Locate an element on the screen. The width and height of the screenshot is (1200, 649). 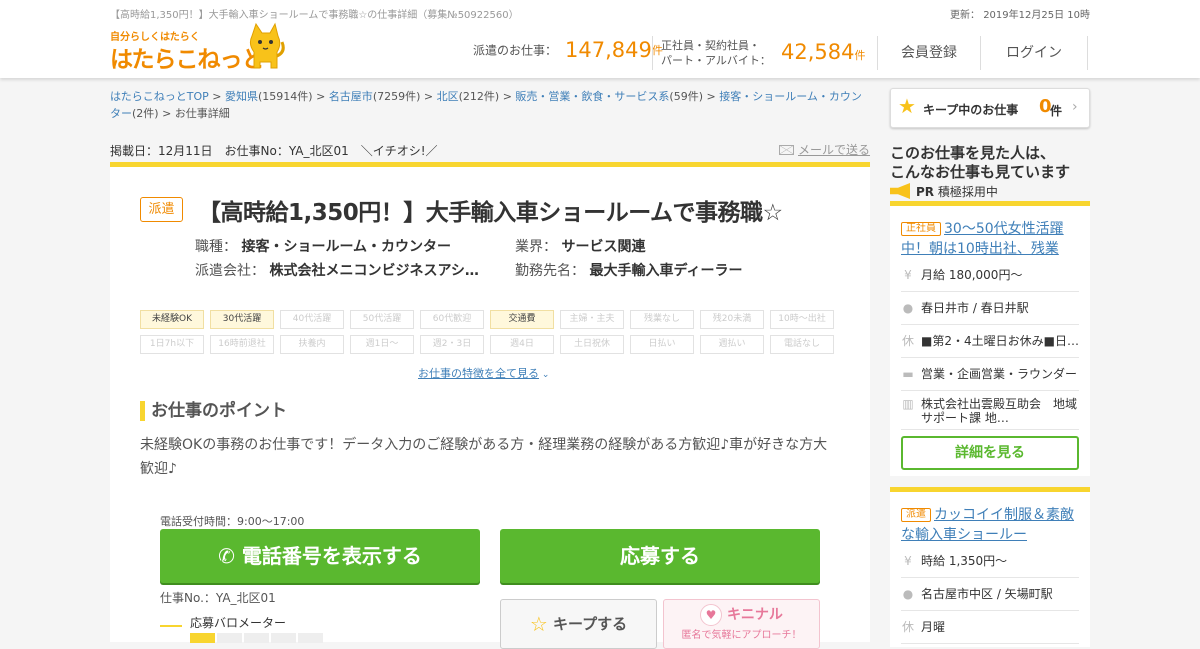
feature-tag: 50代活躍 is located at coordinates (382, 319).